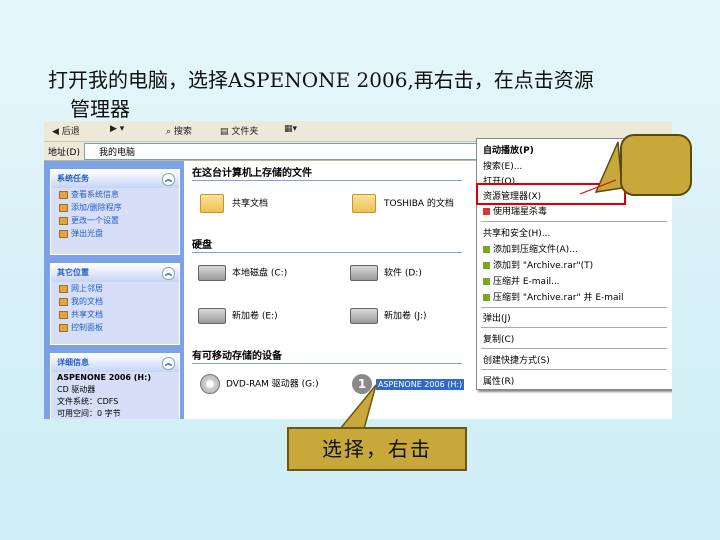 The width and height of the screenshot is (720, 540). I want to click on forward-button: ▶ ▾, so click(117, 129).